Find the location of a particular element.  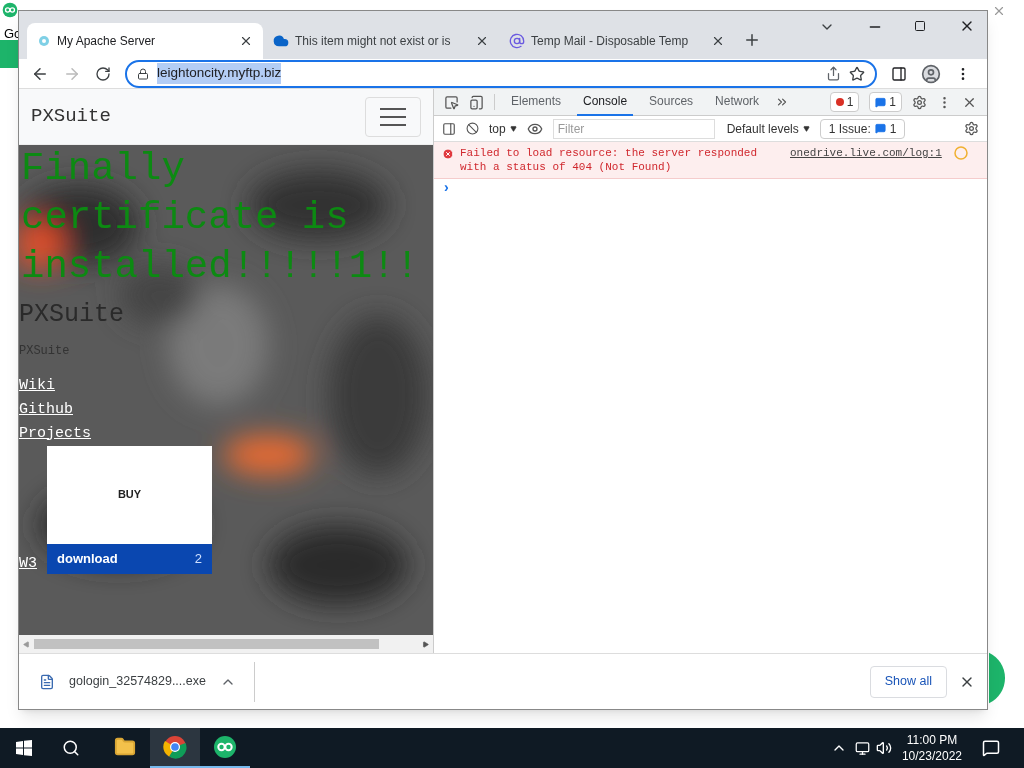

star-icon is located at coordinates (857, 73).